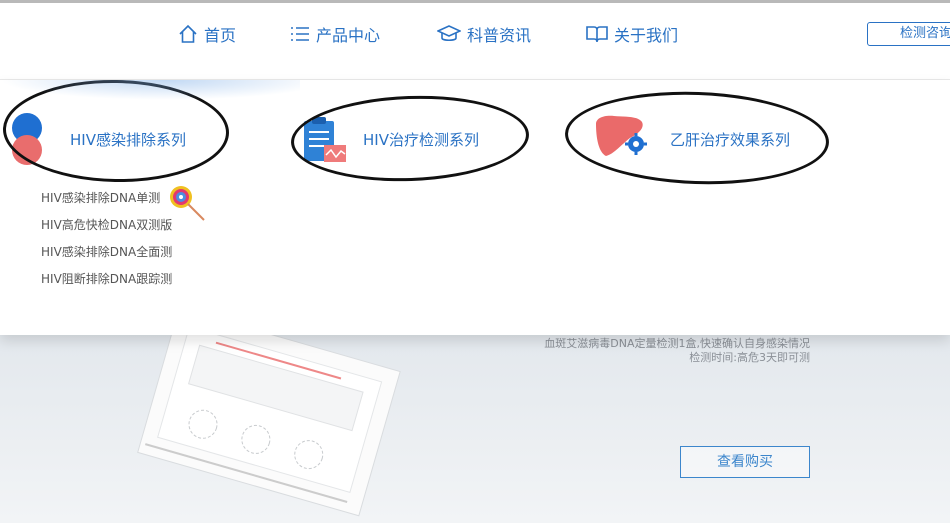  Describe the element at coordinates (106, 278) in the screenshot. I see `sub-item-block-tracking: HIV阻断排除DNA跟踪测` at that location.